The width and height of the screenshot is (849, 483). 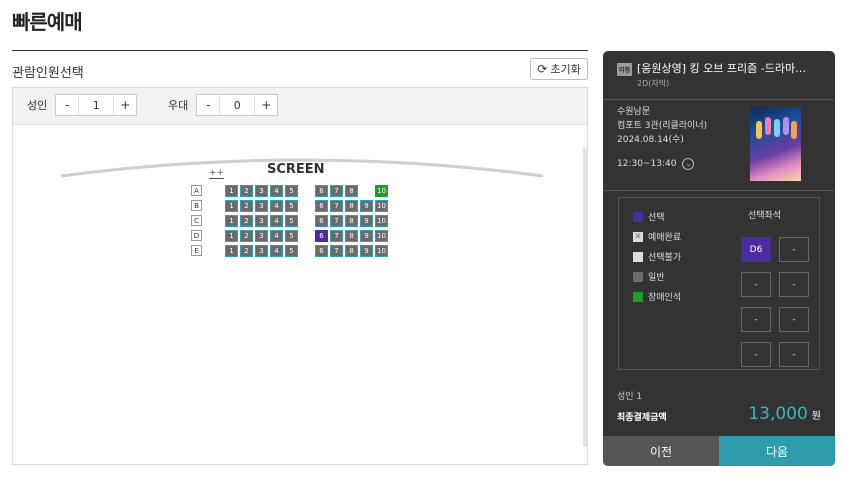 What do you see at coordinates (559, 69) in the screenshot?
I see `reset-button: ⟳ 초기화` at bounding box center [559, 69].